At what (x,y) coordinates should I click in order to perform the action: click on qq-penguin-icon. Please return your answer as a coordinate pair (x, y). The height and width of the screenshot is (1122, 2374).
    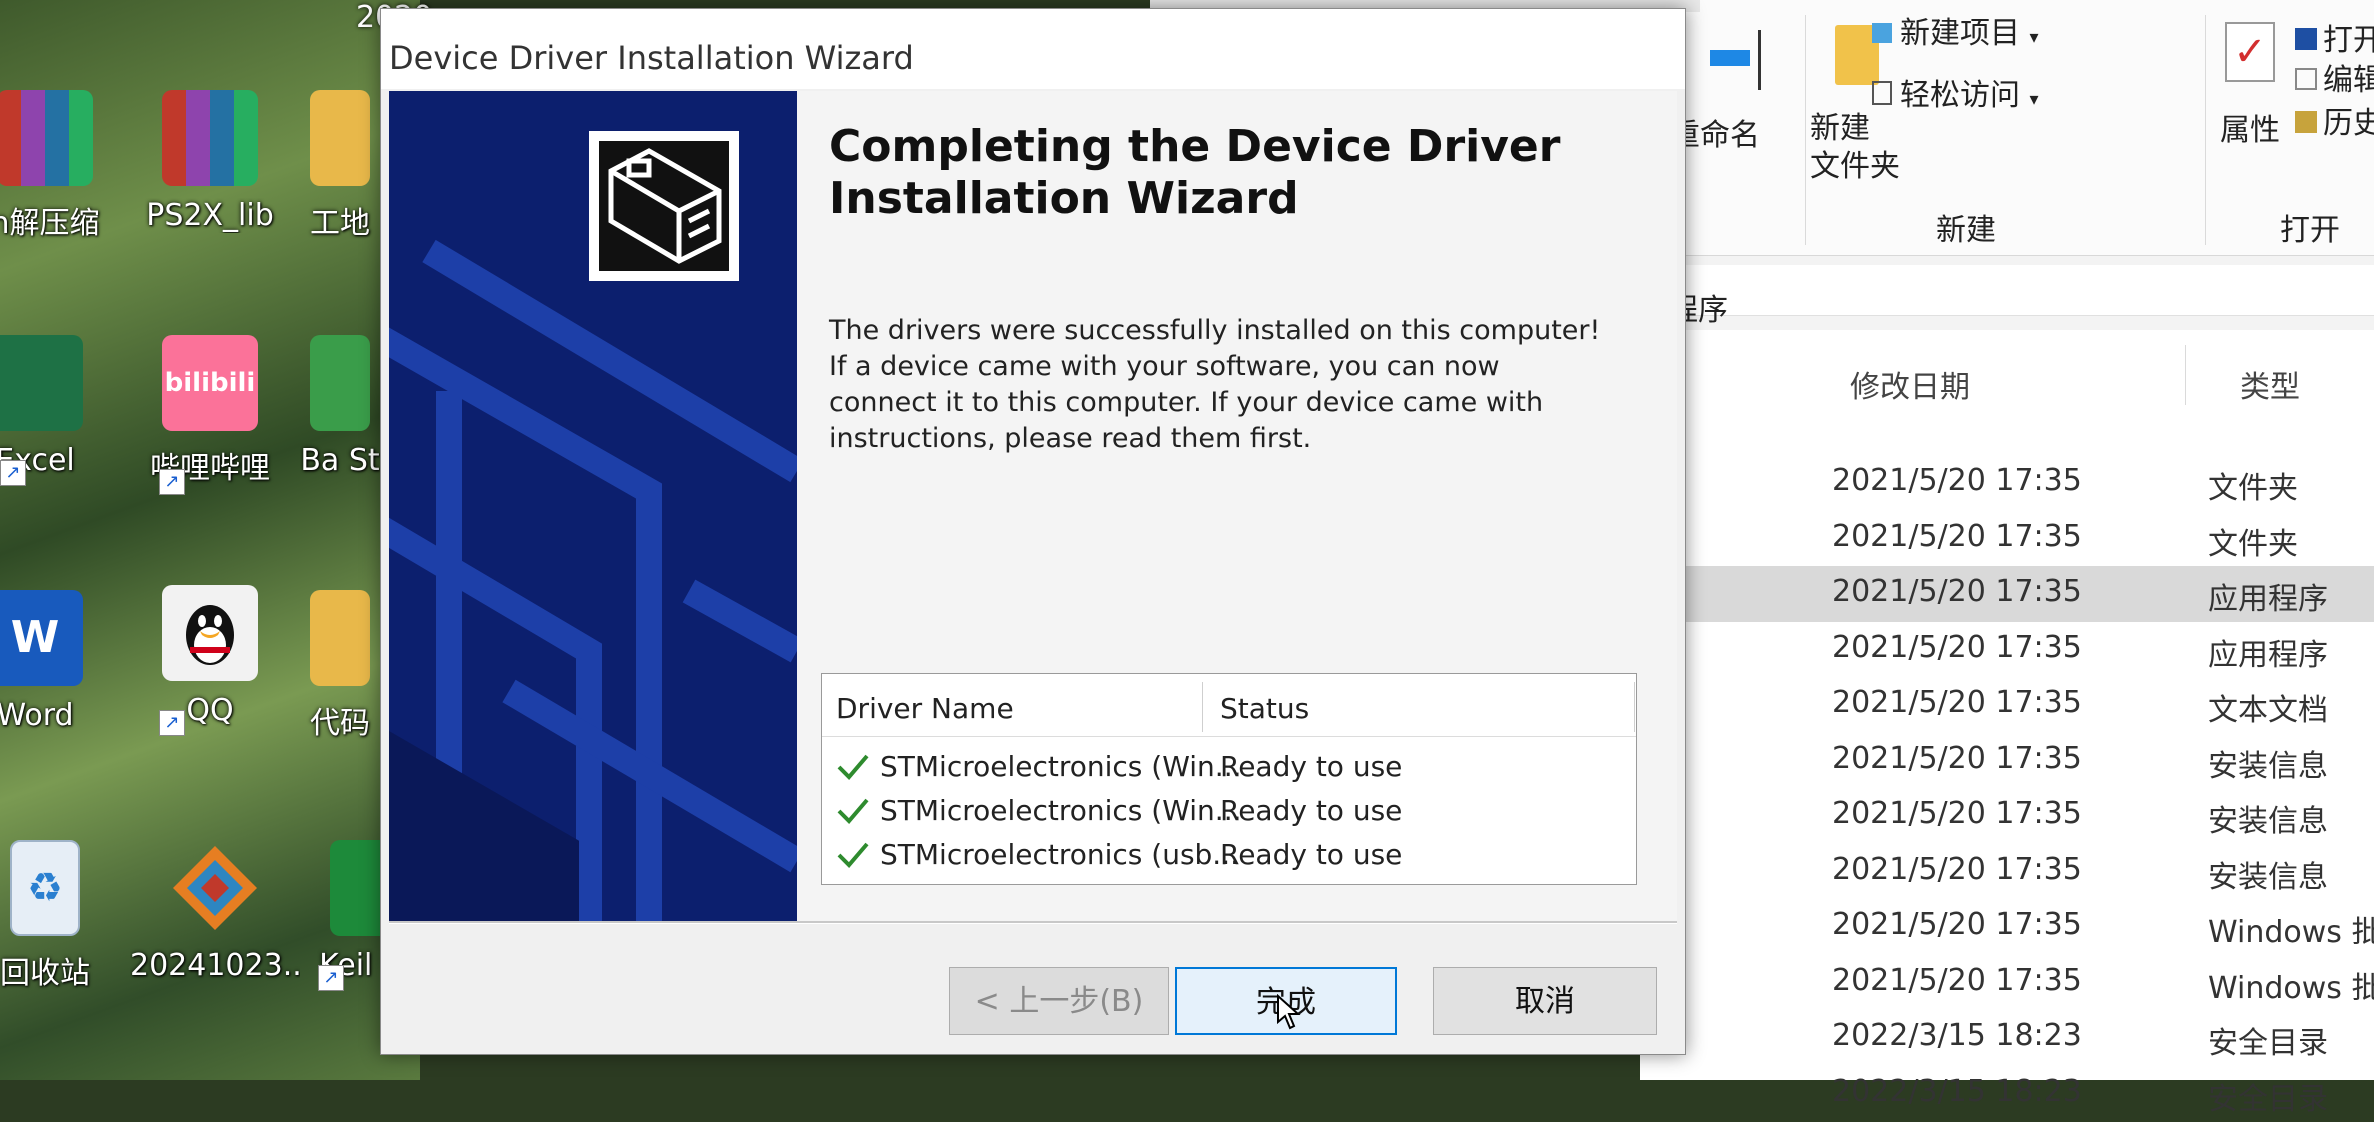
    Looking at the image, I should click on (210, 633).